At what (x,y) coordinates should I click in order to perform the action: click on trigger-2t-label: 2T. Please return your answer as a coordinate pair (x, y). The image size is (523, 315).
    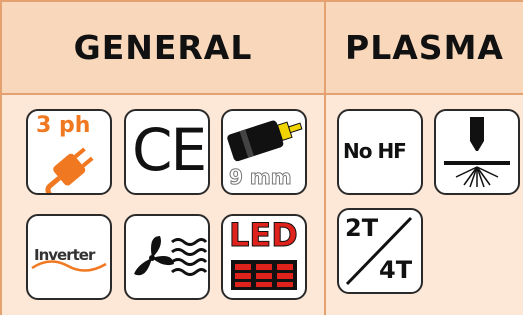
    Looking at the image, I should click on (362, 228).